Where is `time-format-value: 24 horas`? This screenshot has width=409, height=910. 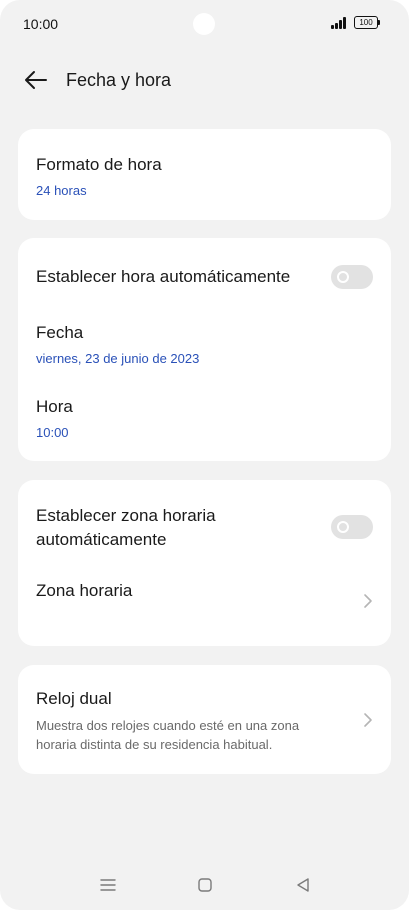 time-format-value: 24 horas is located at coordinates (61, 190).